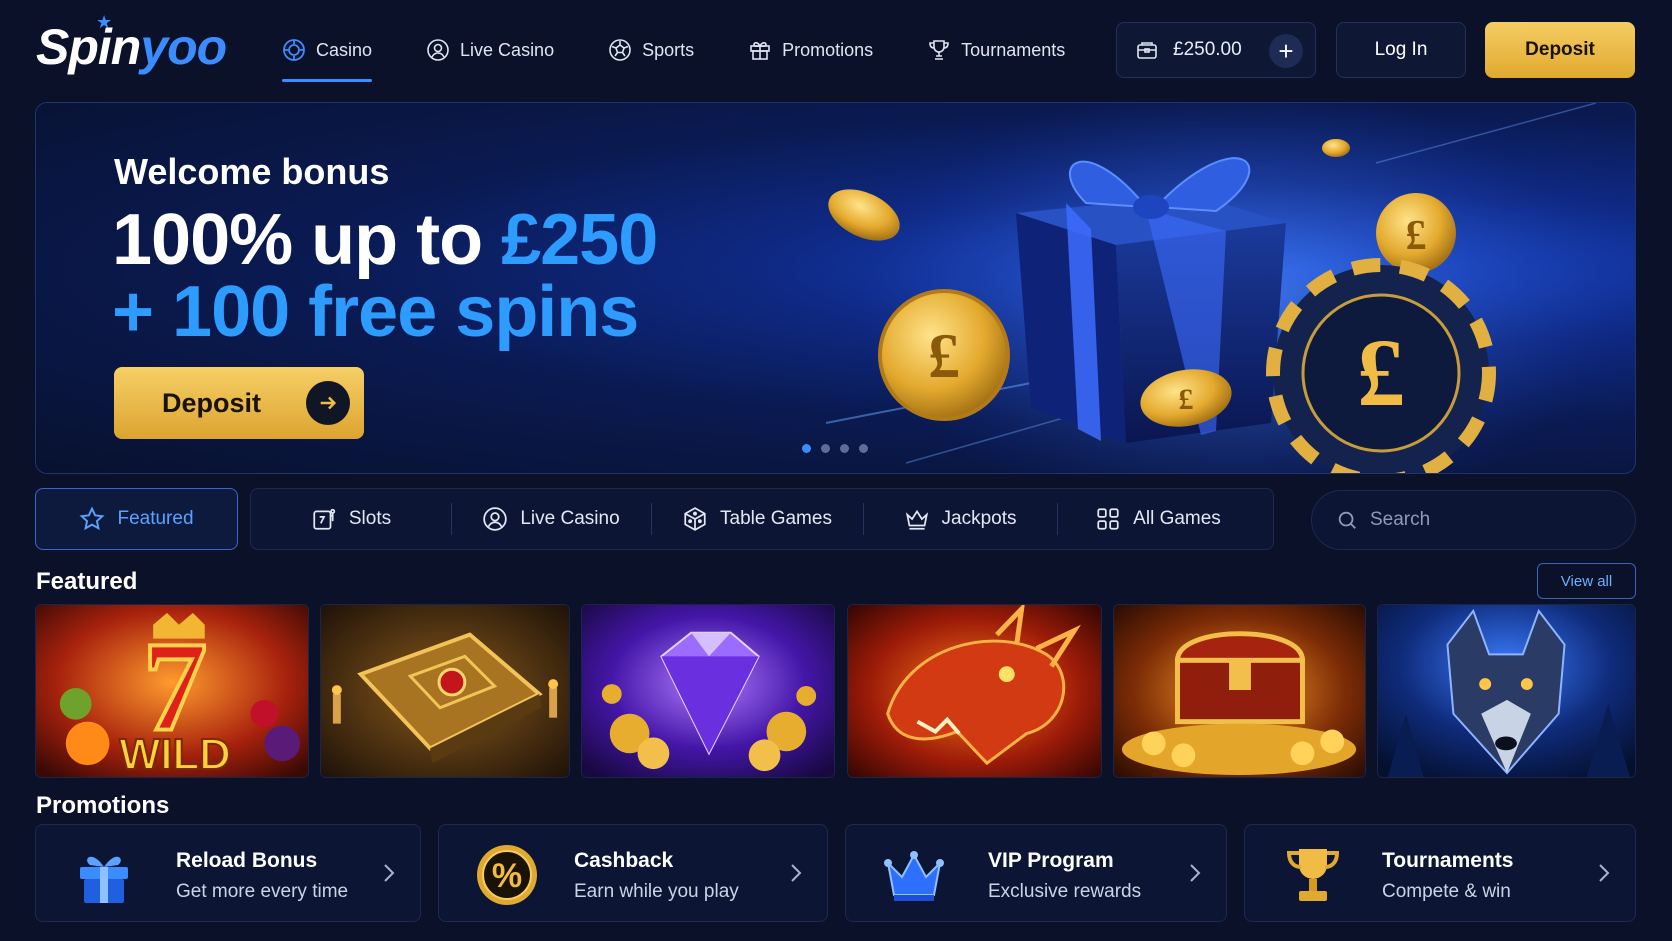 The height and width of the screenshot is (941, 1672). What do you see at coordinates (1147, 50) in the screenshot?
I see `wallet-icon` at bounding box center [1147, 50].